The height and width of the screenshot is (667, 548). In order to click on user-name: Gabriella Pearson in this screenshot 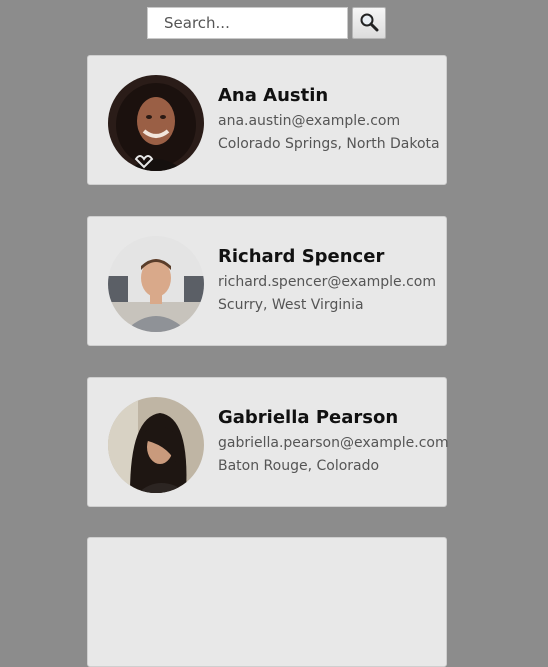, I will do `click(308, 417)`.